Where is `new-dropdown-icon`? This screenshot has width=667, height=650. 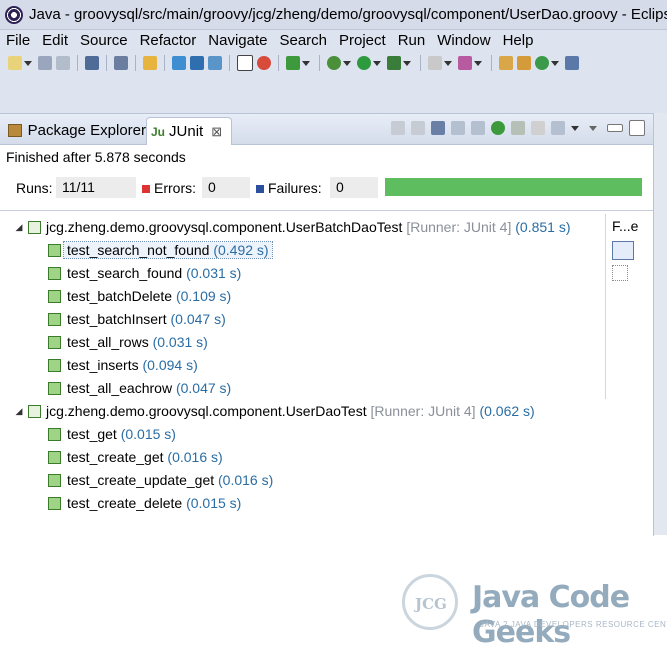 new-dropdown-icon is located at coordinates (28, 63).